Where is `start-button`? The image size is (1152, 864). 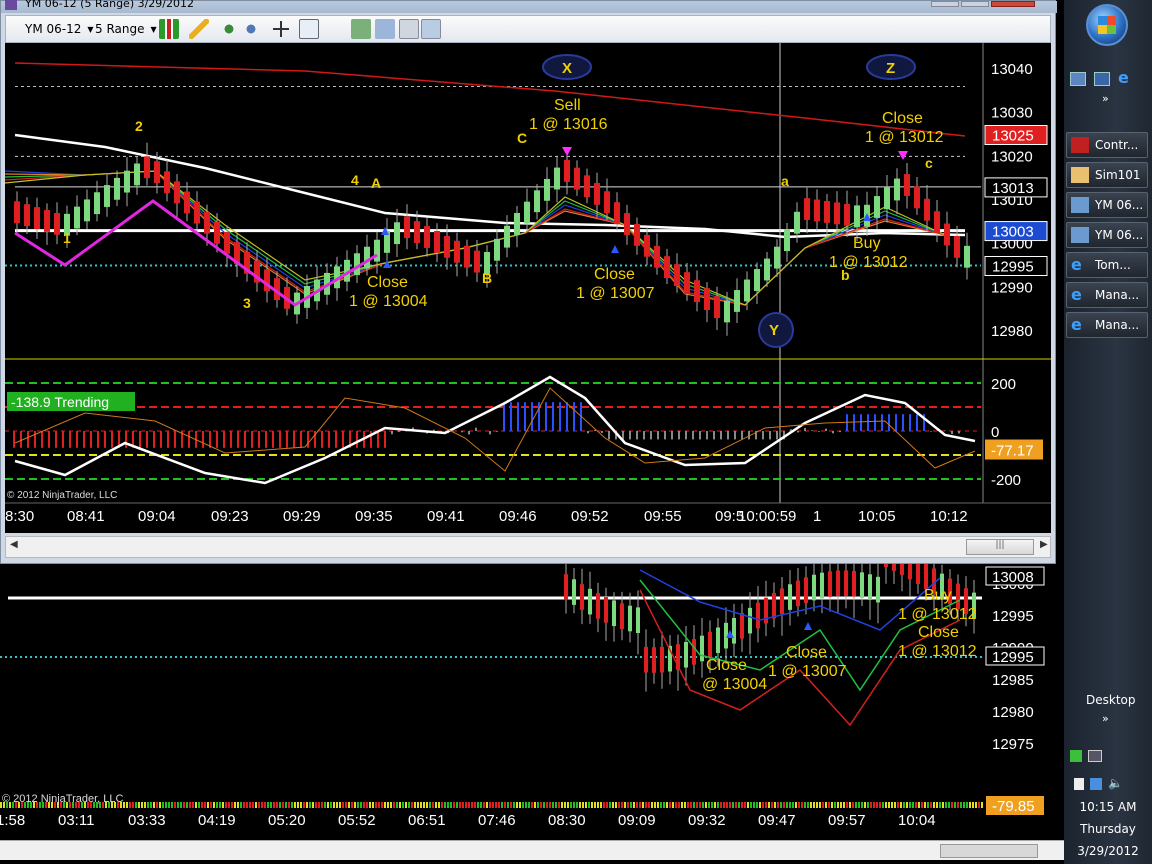 start-button is located at coordinates (1107, 25).